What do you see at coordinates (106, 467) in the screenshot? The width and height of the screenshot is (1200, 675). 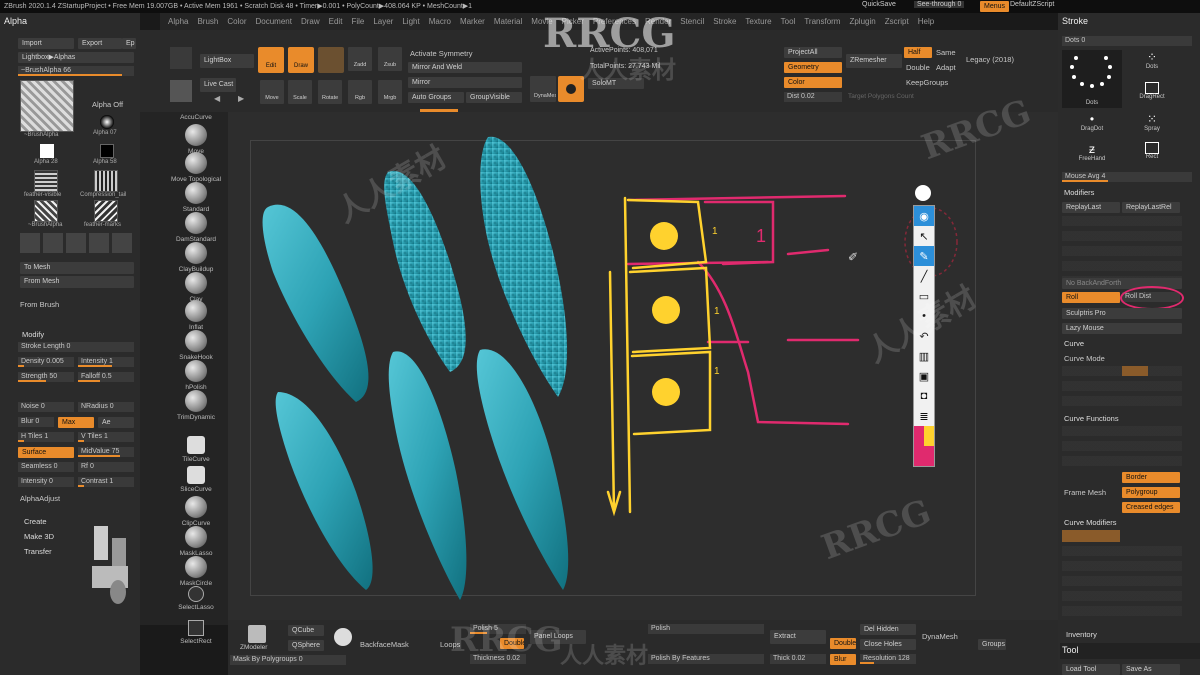 I see `rf-slider: Rf 0` at bounding box center [106, 467].